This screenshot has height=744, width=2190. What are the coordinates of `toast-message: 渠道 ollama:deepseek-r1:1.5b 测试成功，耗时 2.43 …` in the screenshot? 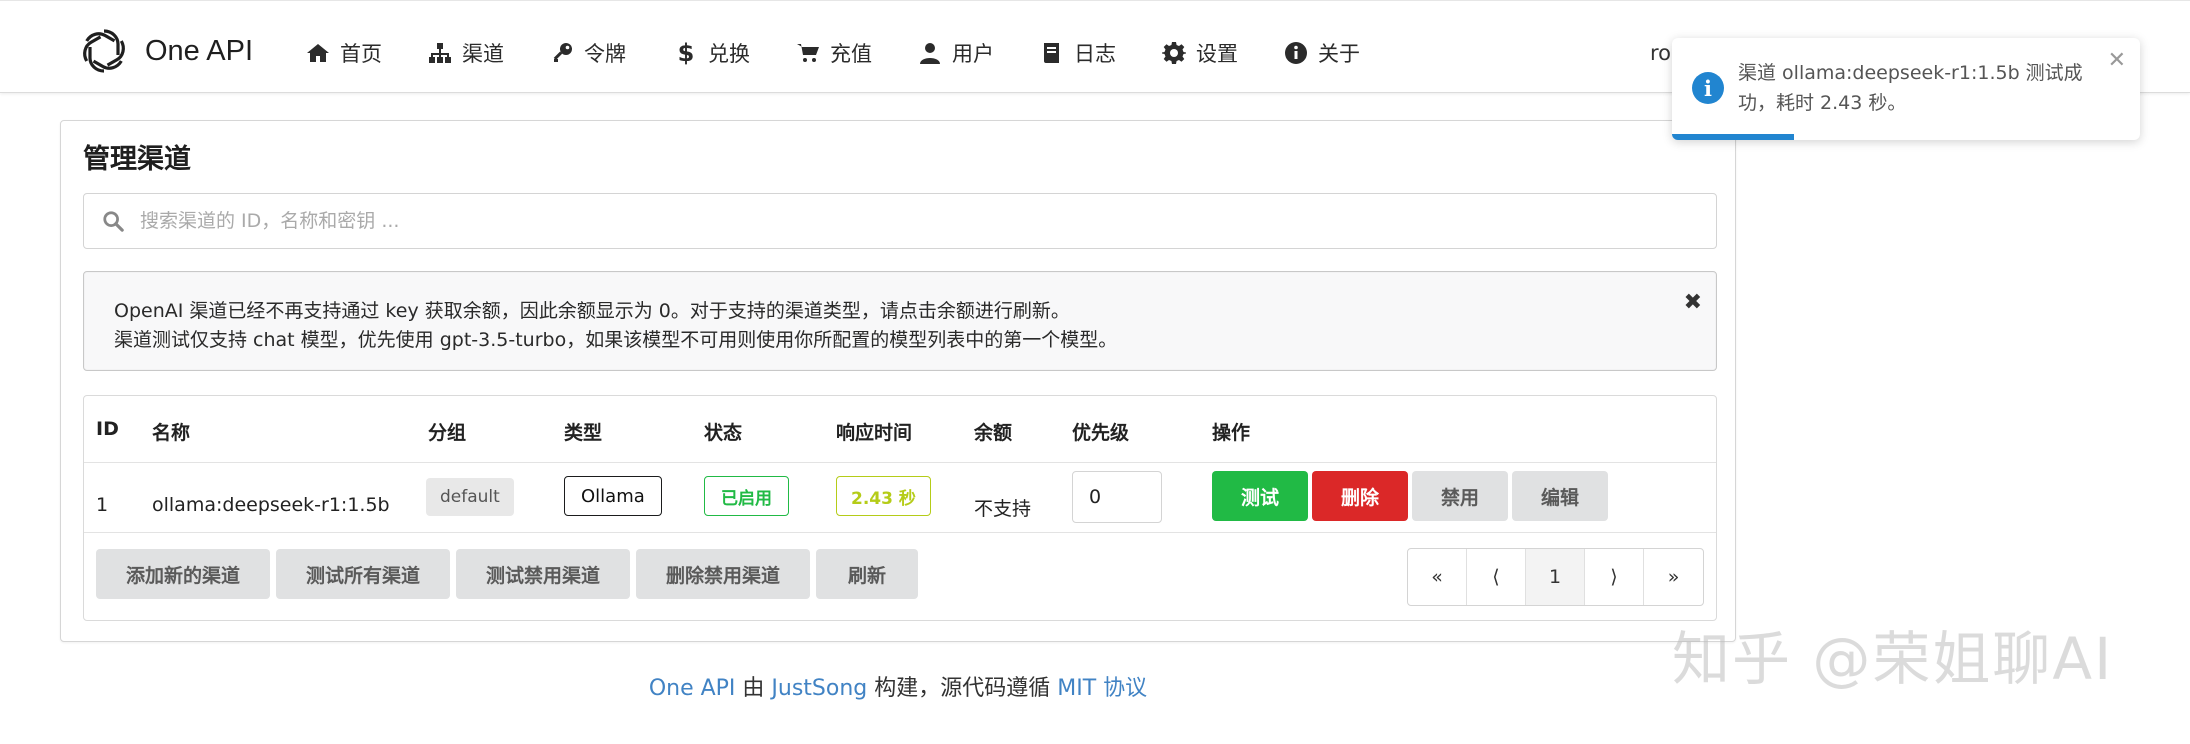 It's located at (1910, 88).